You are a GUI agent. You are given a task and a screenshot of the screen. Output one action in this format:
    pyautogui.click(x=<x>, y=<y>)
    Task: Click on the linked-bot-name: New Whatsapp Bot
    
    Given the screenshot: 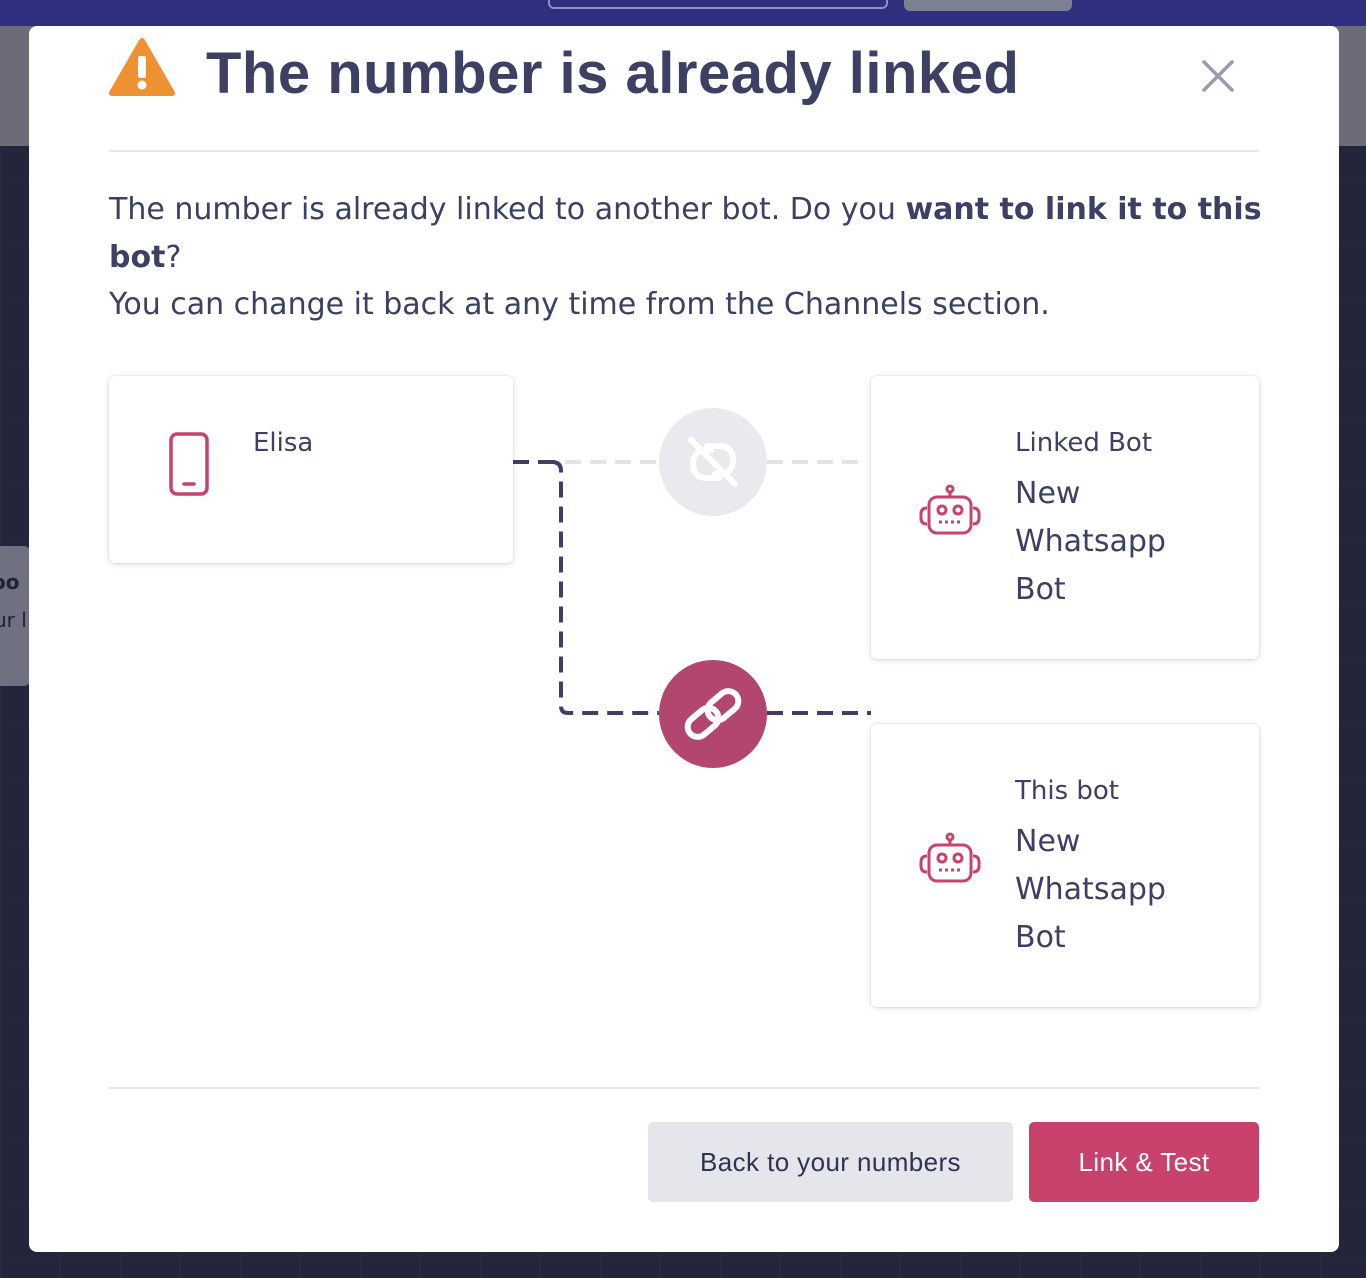 What is the action you would take?
    pyautogui.click(x=1090, y=541)
    